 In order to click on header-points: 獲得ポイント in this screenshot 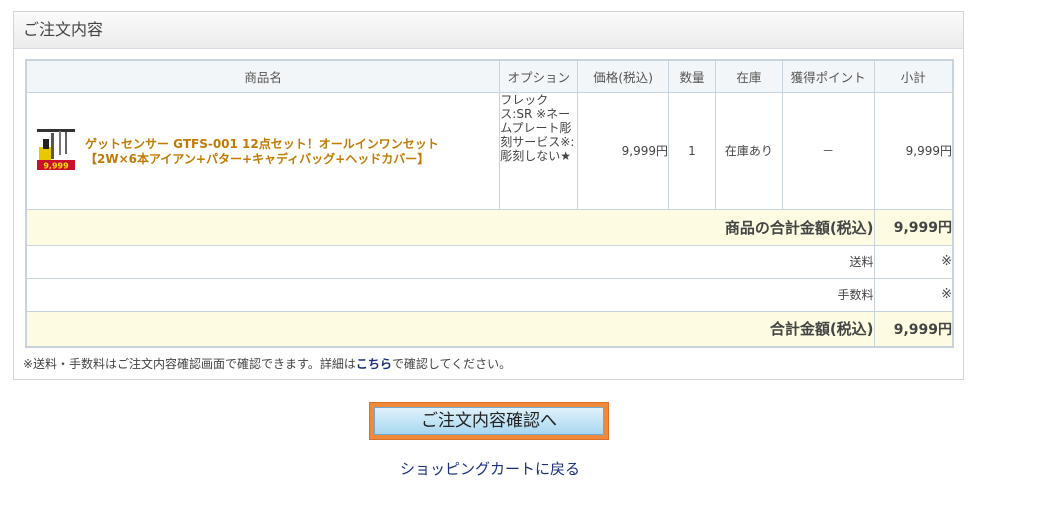, I will do `click(828, 76)`.